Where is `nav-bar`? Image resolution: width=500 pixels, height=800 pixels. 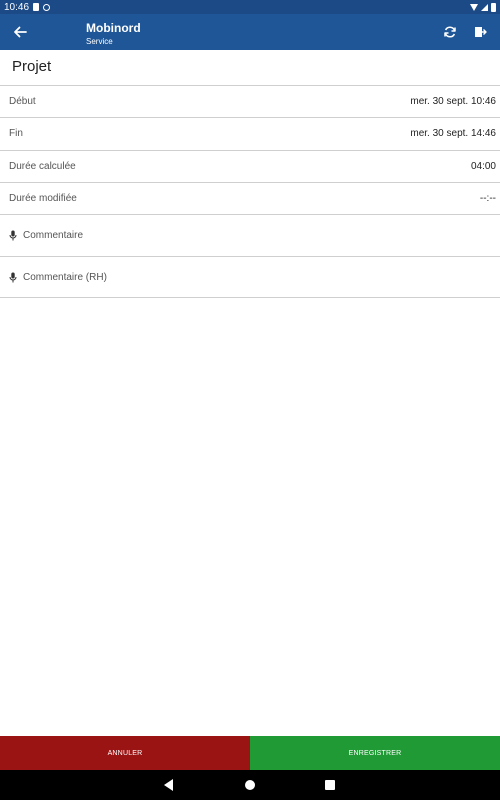 nav-bar is located at coordinates (250, 785).